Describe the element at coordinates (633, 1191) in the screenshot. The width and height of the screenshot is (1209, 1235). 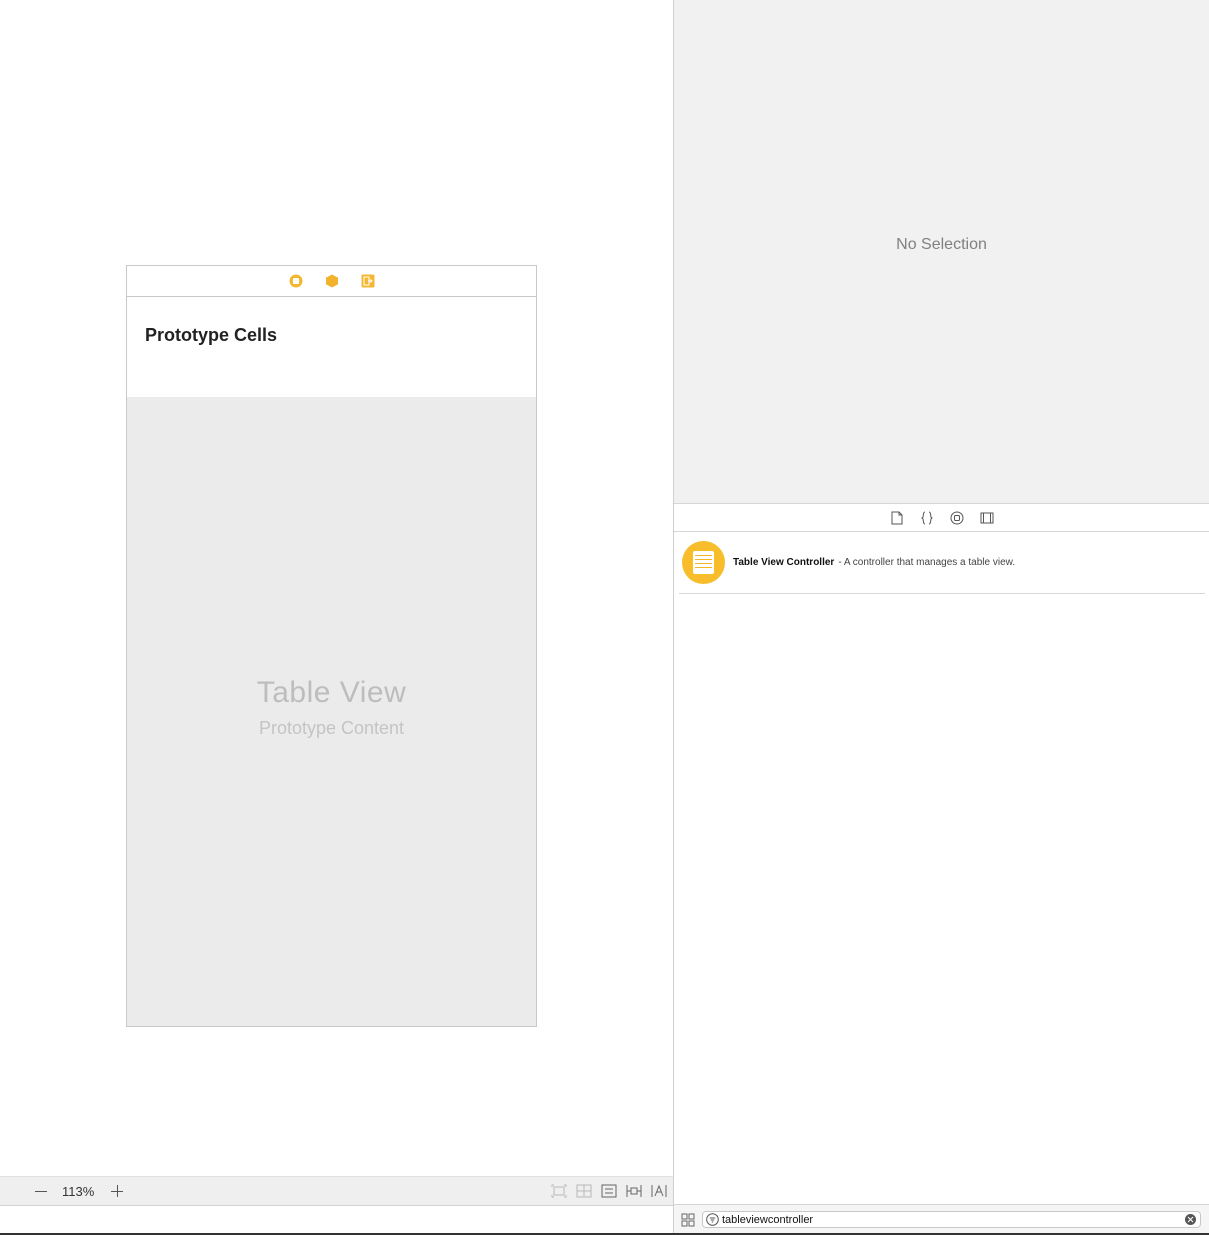
I see `add-constraints-icon` at that location.